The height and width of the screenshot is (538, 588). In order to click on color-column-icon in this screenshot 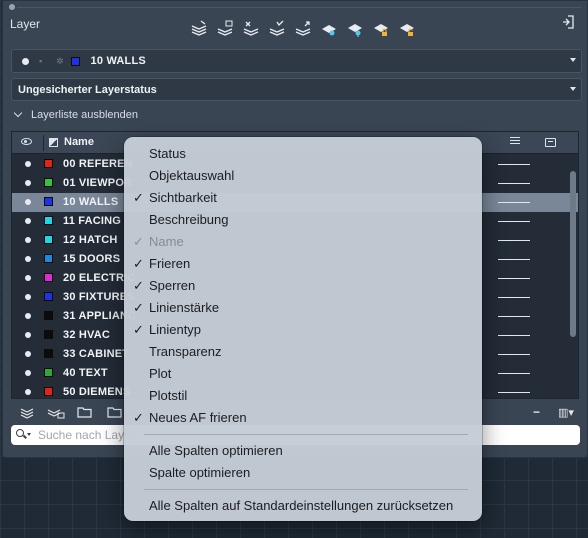, I will do `click(53, 142)`.